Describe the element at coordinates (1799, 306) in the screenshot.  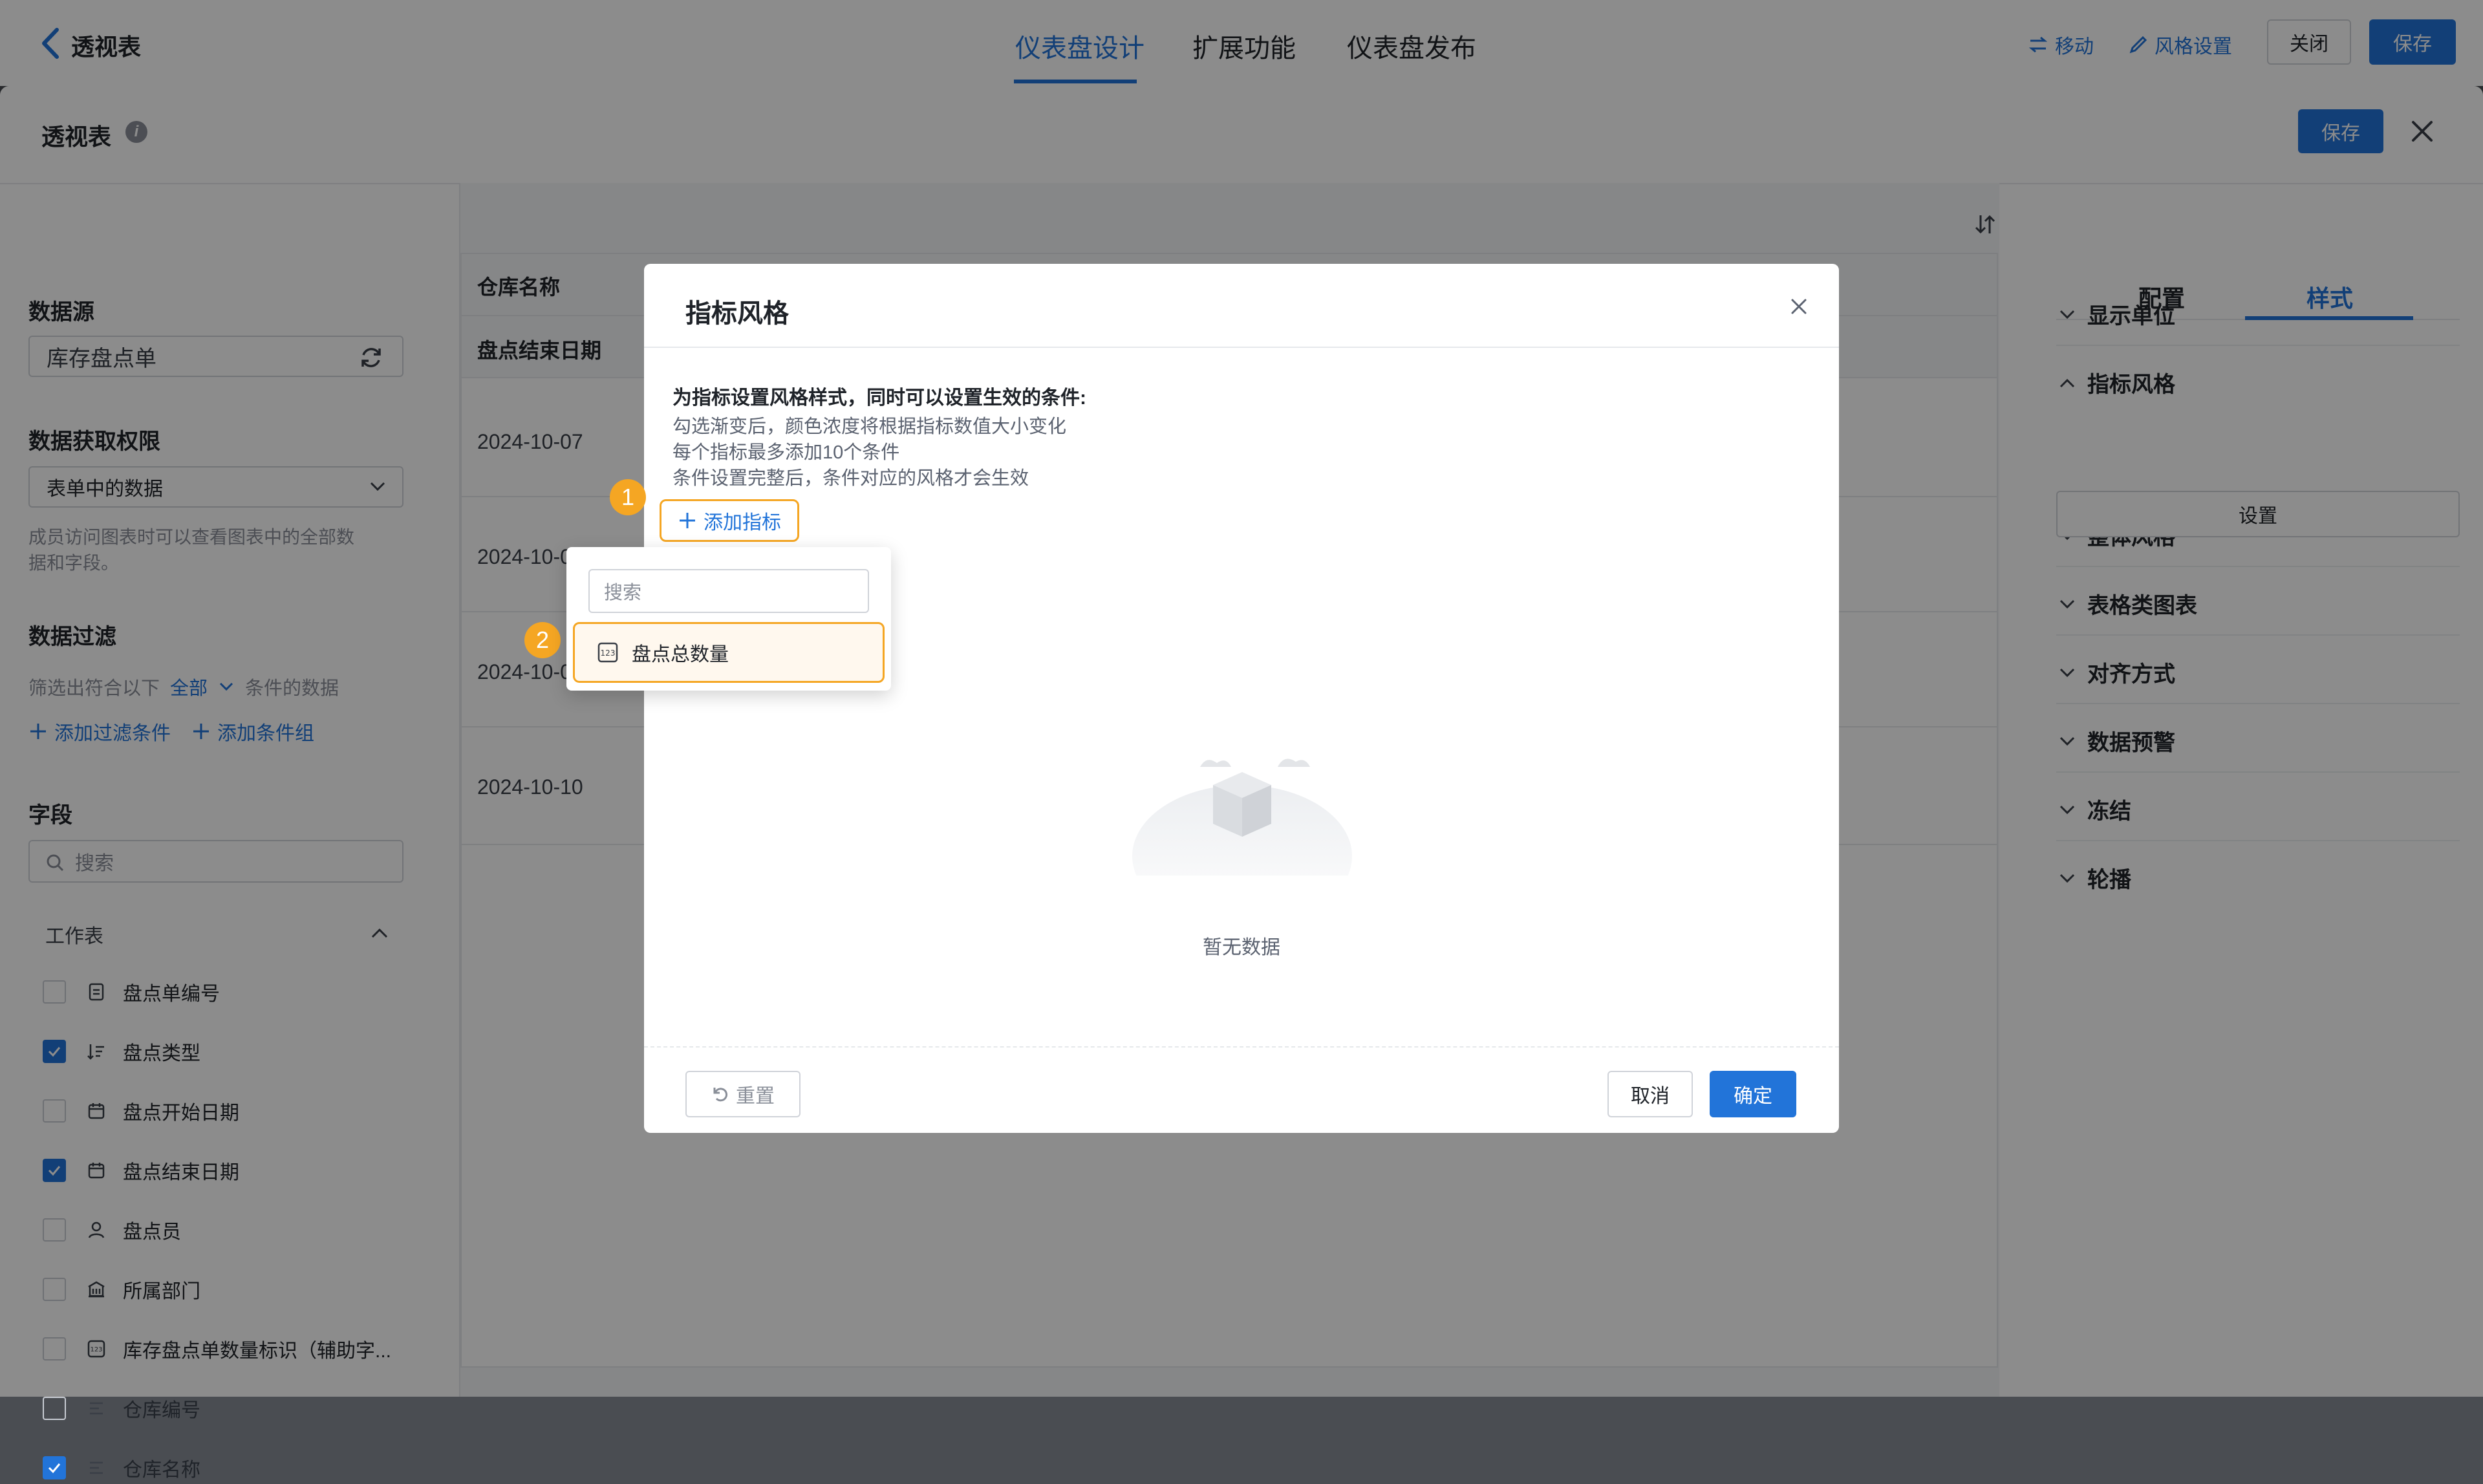
I see `close-icon` at that location.